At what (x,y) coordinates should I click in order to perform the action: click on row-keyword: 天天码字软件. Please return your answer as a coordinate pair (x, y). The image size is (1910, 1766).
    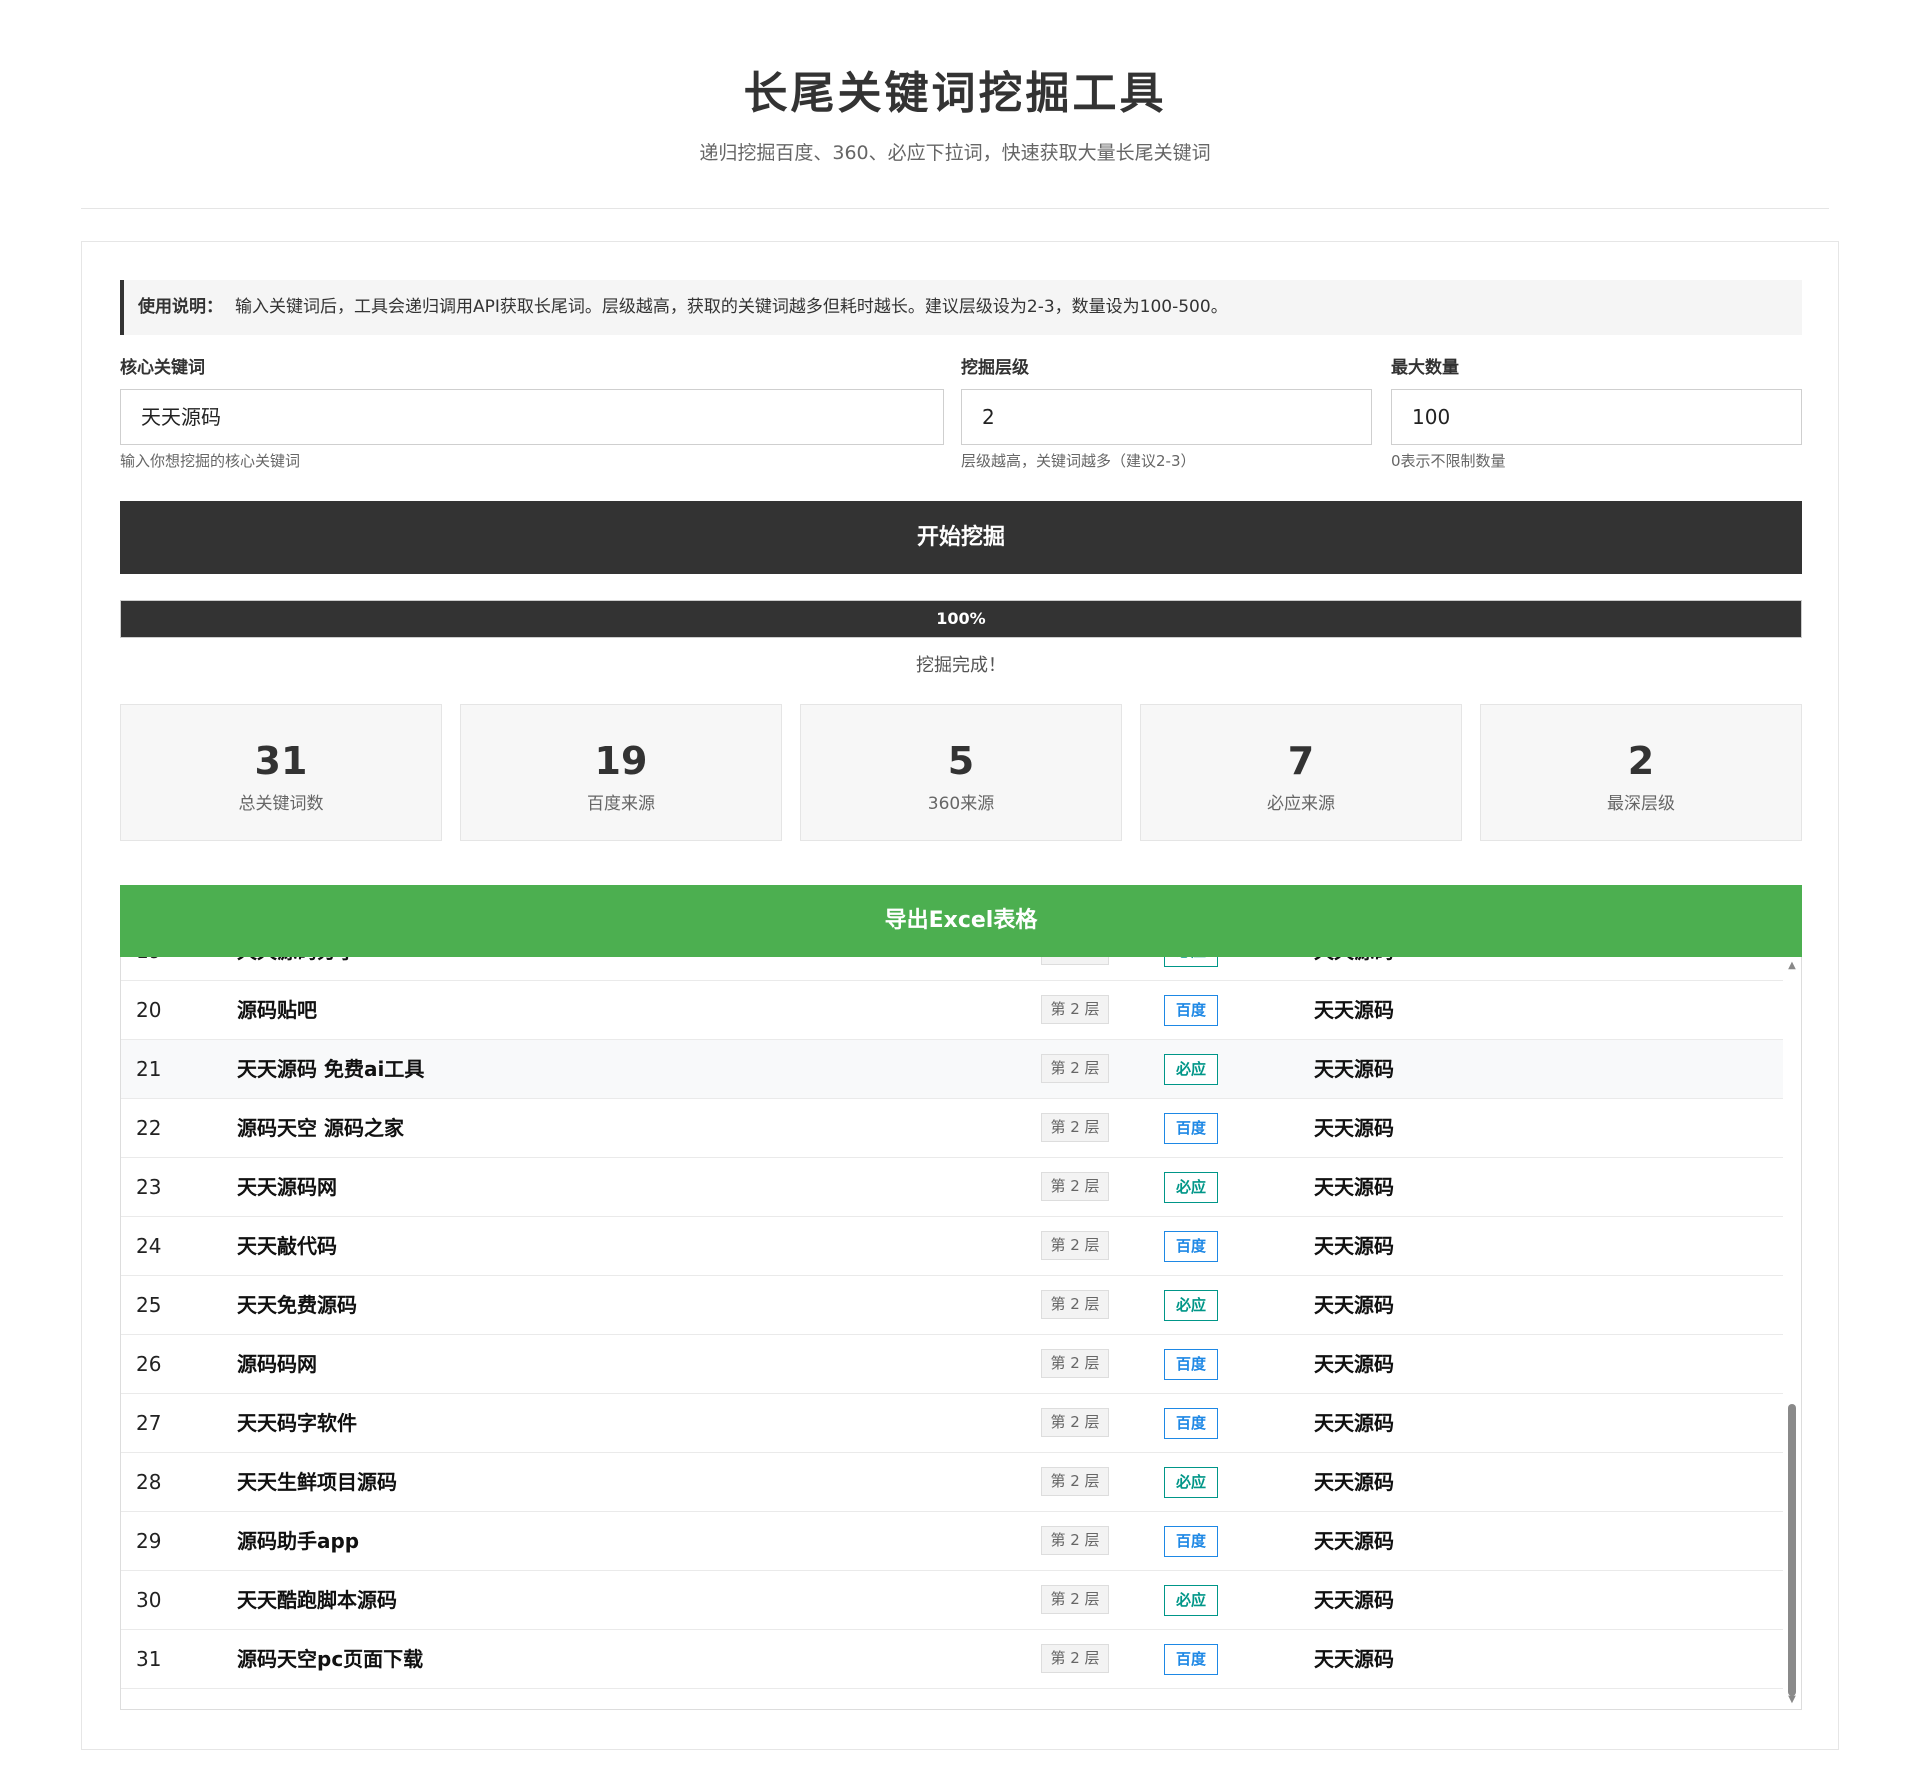
    Looking at the image, I should click on (297, 1423).